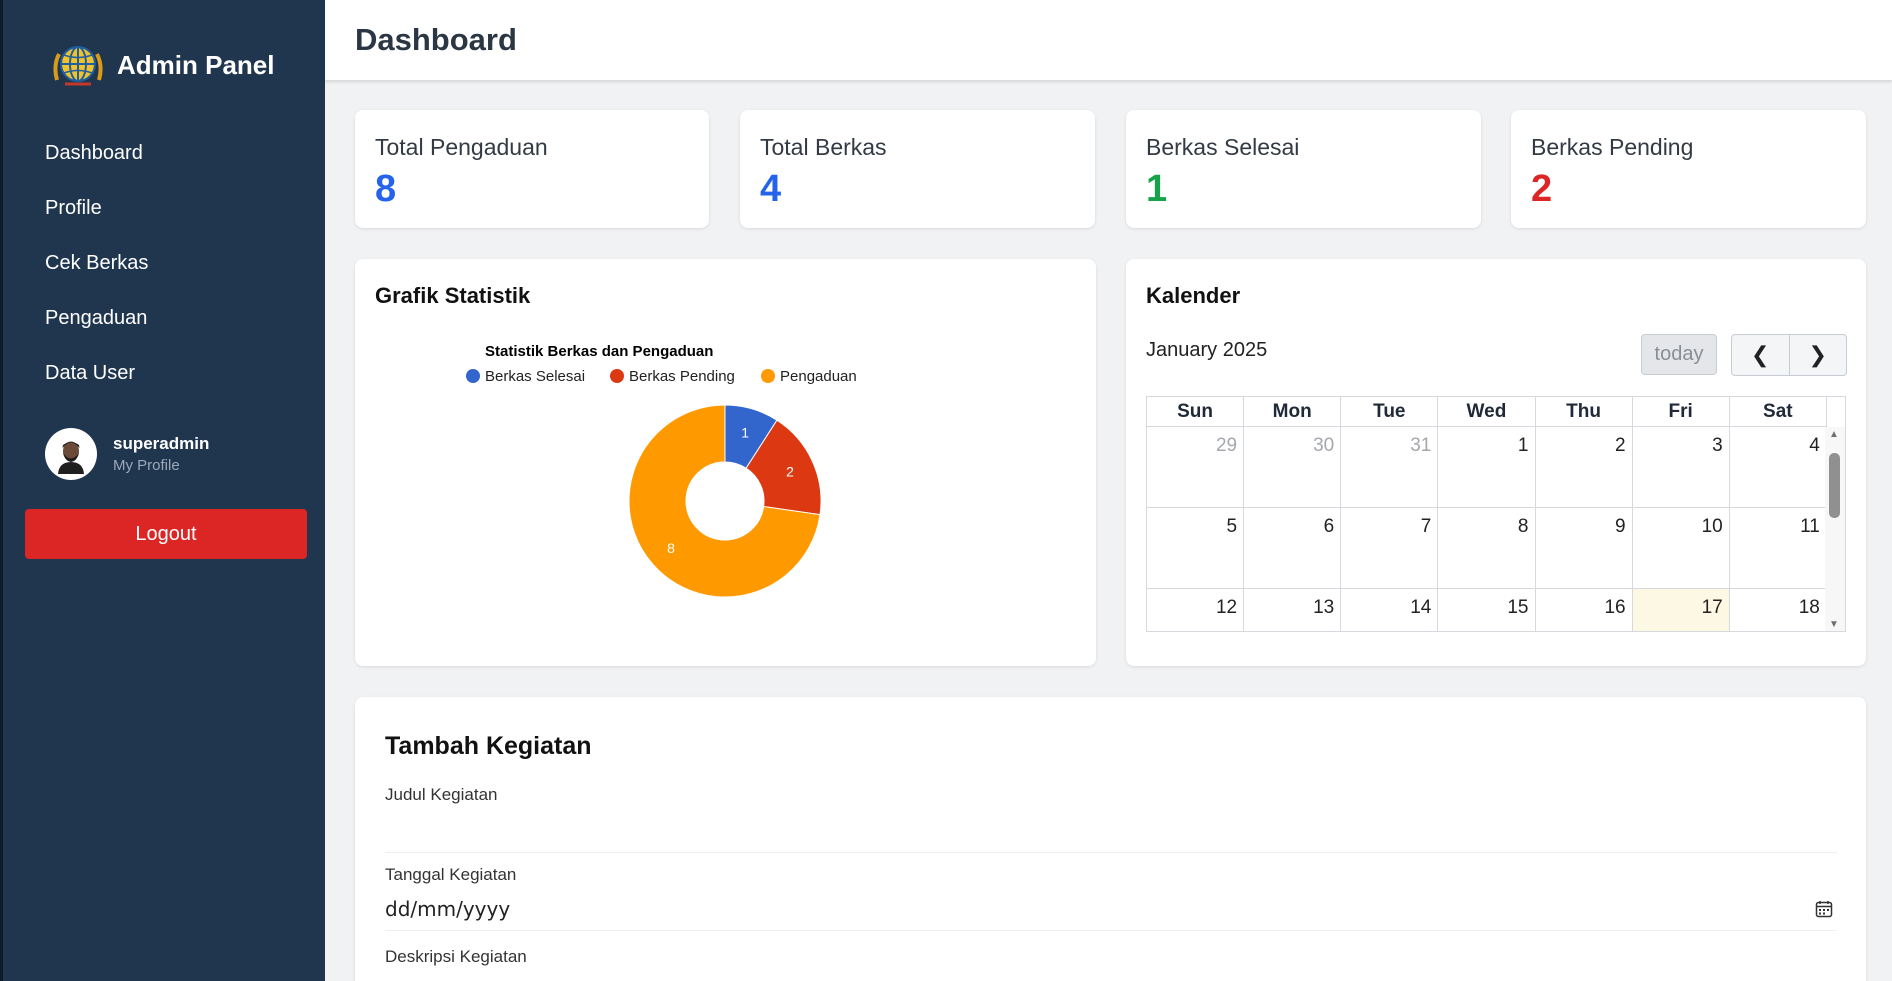 The image size is (1892, 981). I want to click on legend-item: Berkas Selesai, so click(525, 376).